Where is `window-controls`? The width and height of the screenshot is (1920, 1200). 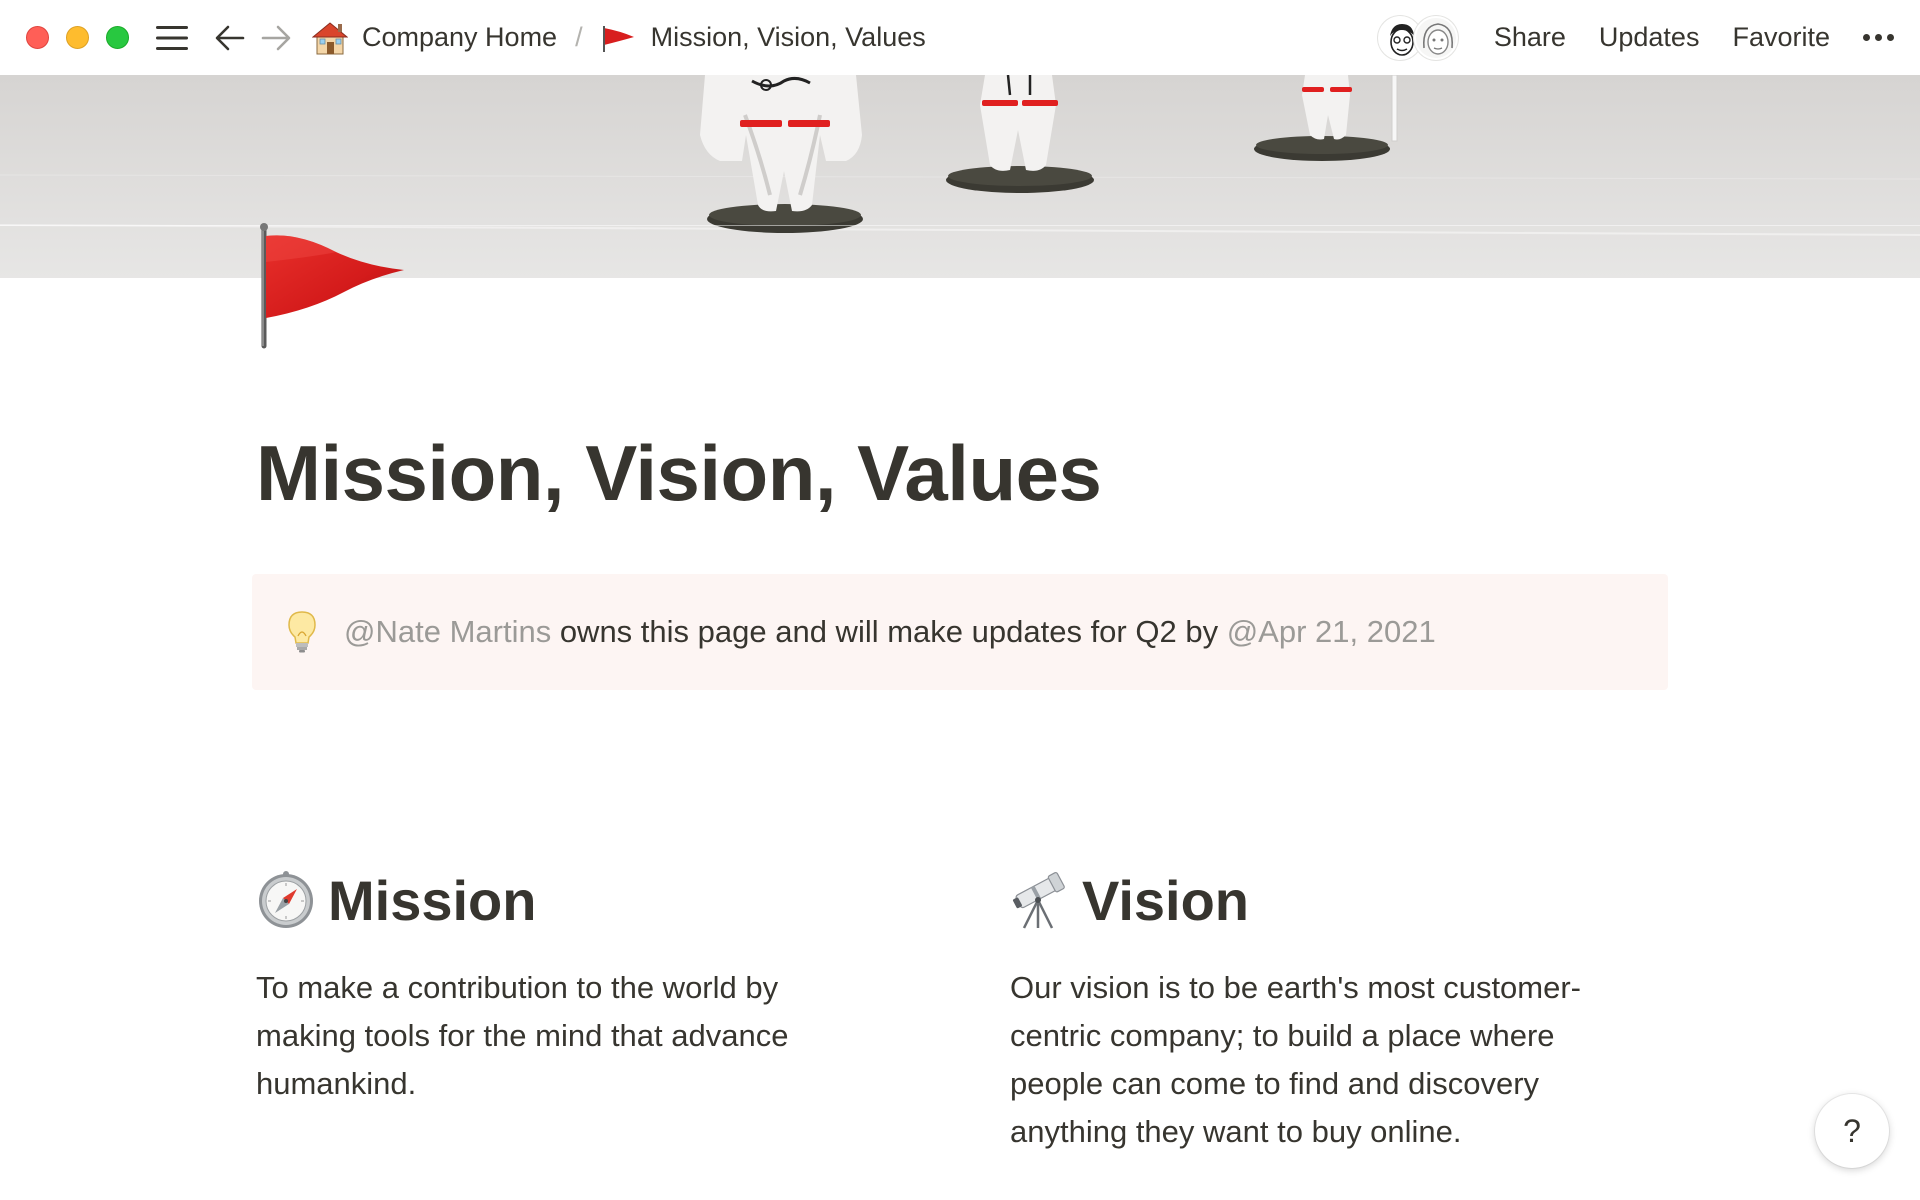 window-controls is located at coordinates (86, 37).